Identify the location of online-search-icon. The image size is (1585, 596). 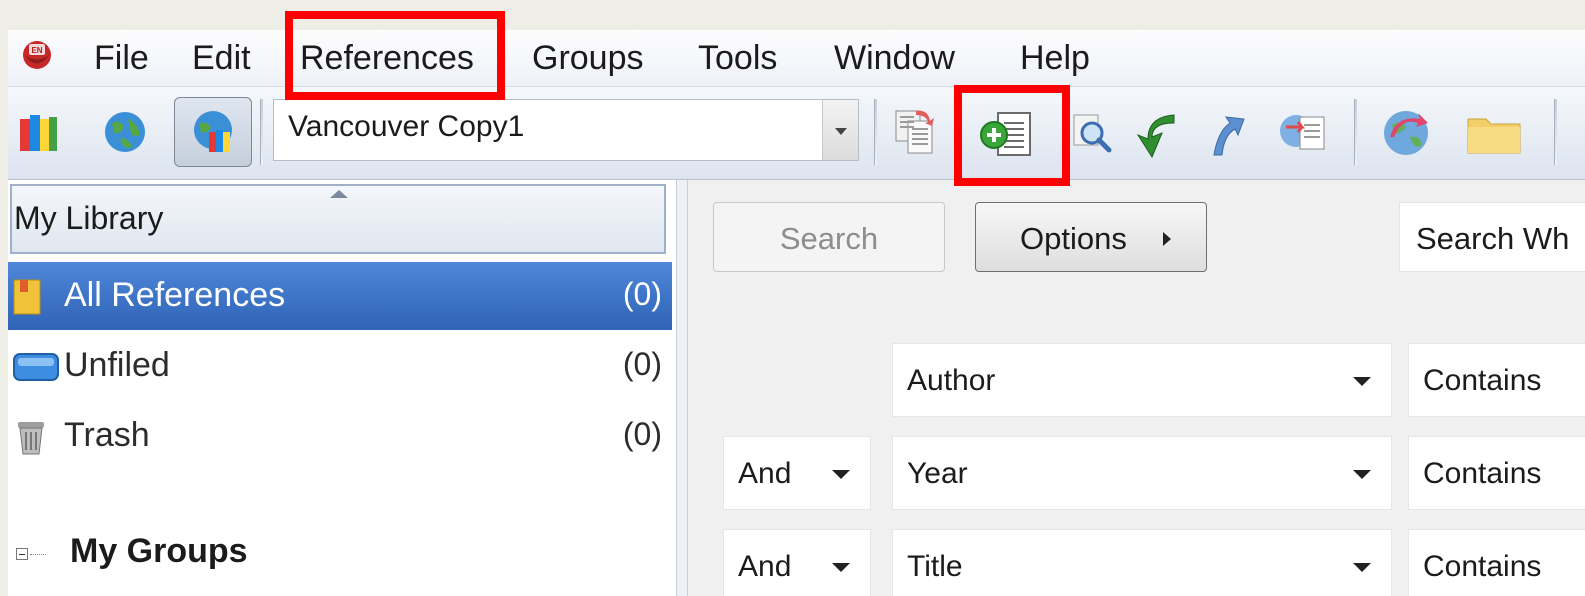
(125, 132).